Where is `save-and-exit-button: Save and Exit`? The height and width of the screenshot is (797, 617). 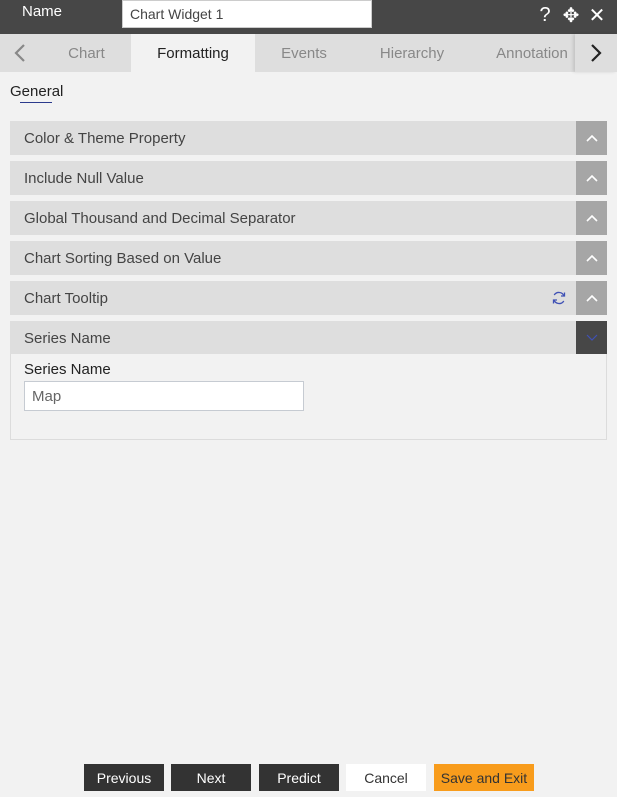 save-and-exit-button: Save and Exit is located at coordinates (484, 777).